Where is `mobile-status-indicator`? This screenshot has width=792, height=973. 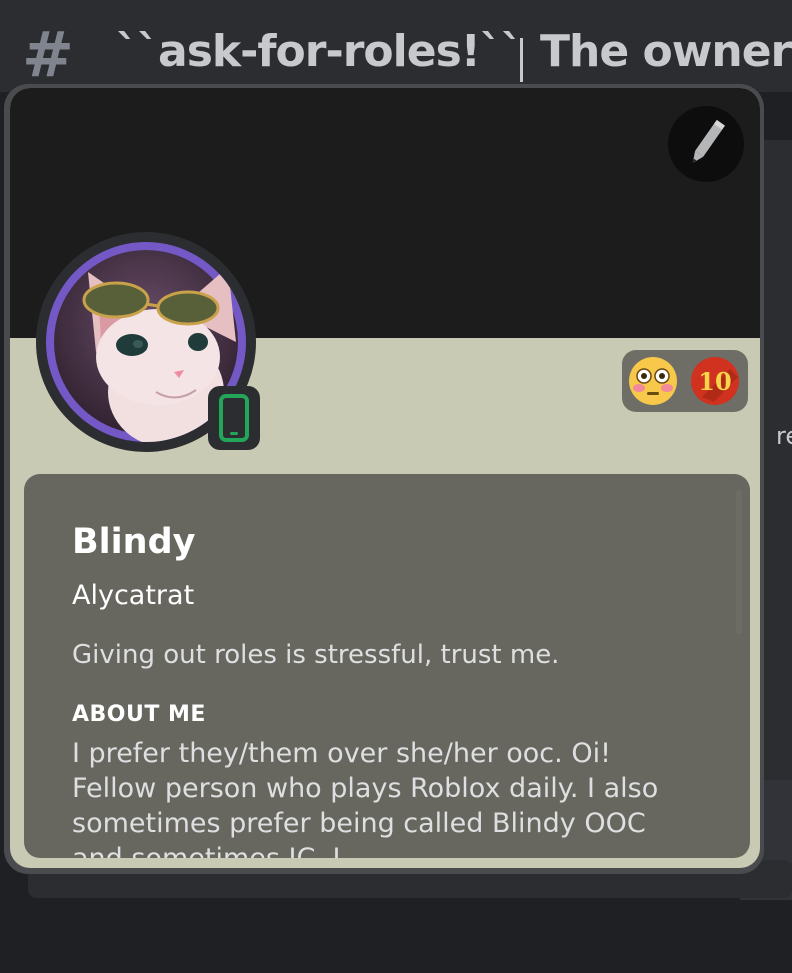
mobile-status-indicator is located at coordinates (234, 418).